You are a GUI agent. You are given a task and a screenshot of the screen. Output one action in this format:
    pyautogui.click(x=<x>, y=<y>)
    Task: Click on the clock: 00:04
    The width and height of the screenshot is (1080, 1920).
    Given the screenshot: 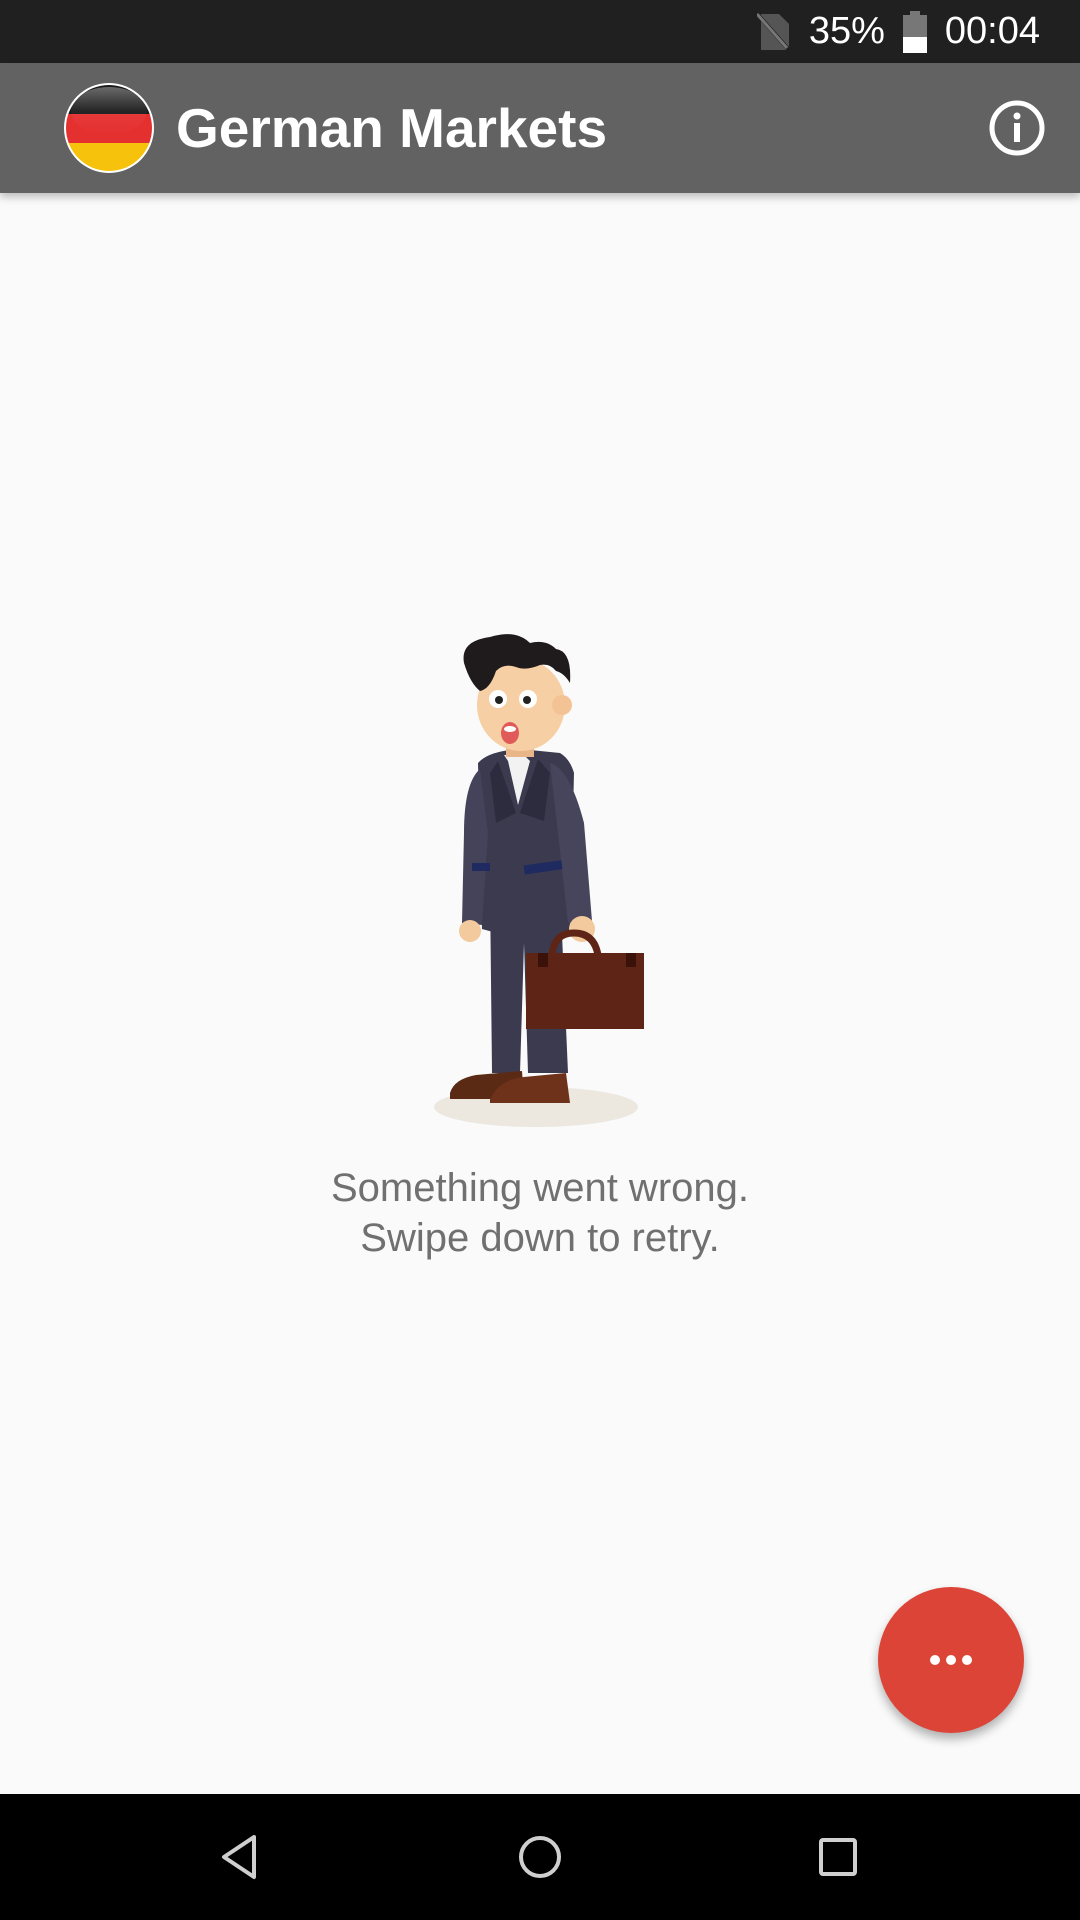 What is the action you would take?
    pyautogui.click(x=992, y=31)
    